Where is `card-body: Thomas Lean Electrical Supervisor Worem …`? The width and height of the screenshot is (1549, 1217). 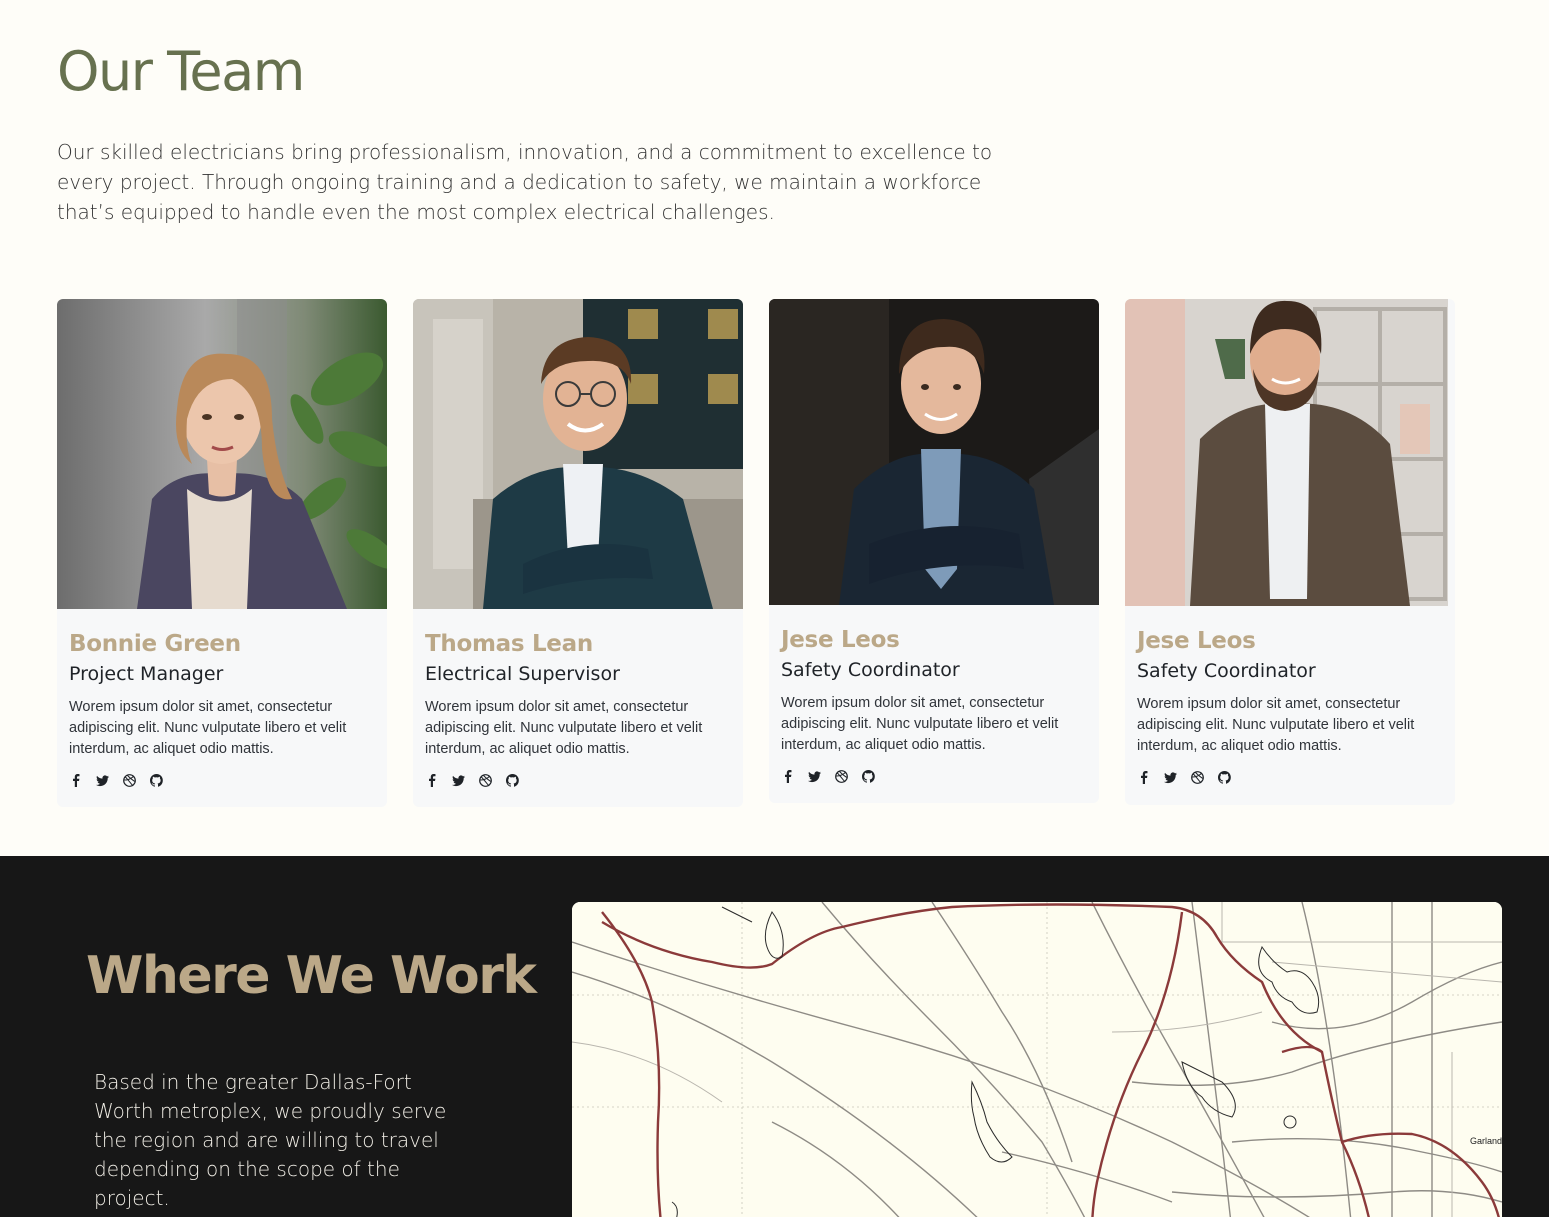
card-body: Thomas Lean Electrical Supervisor Worem … is located at coordinates (580, 708).